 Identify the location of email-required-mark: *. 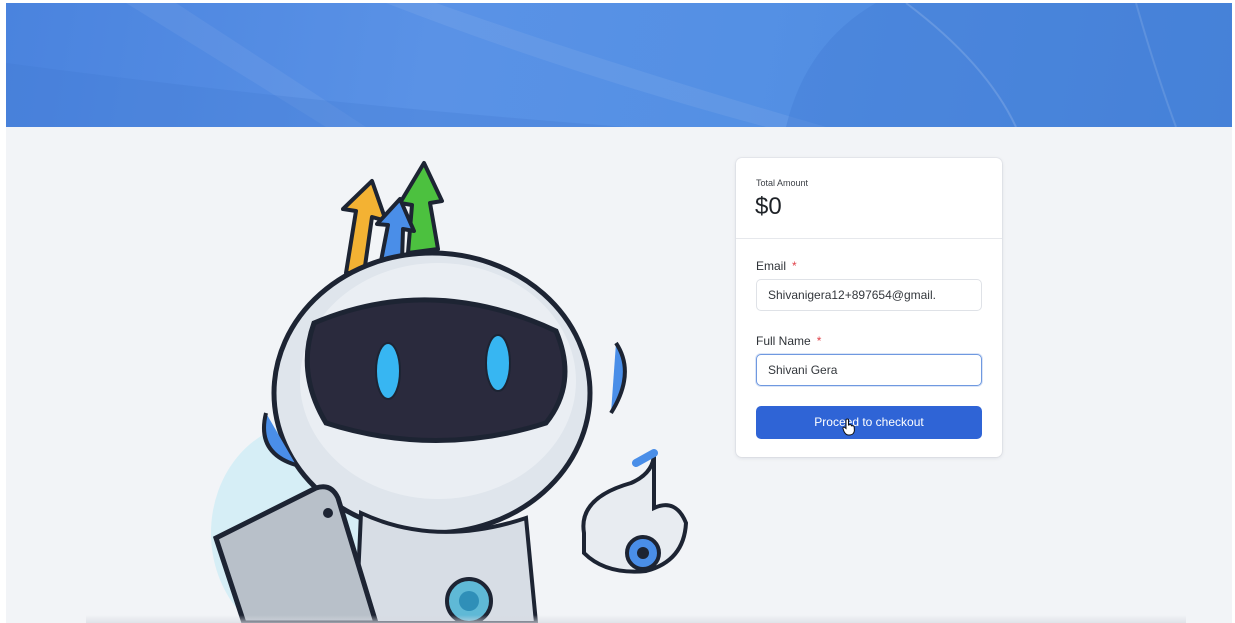
(794, 266).